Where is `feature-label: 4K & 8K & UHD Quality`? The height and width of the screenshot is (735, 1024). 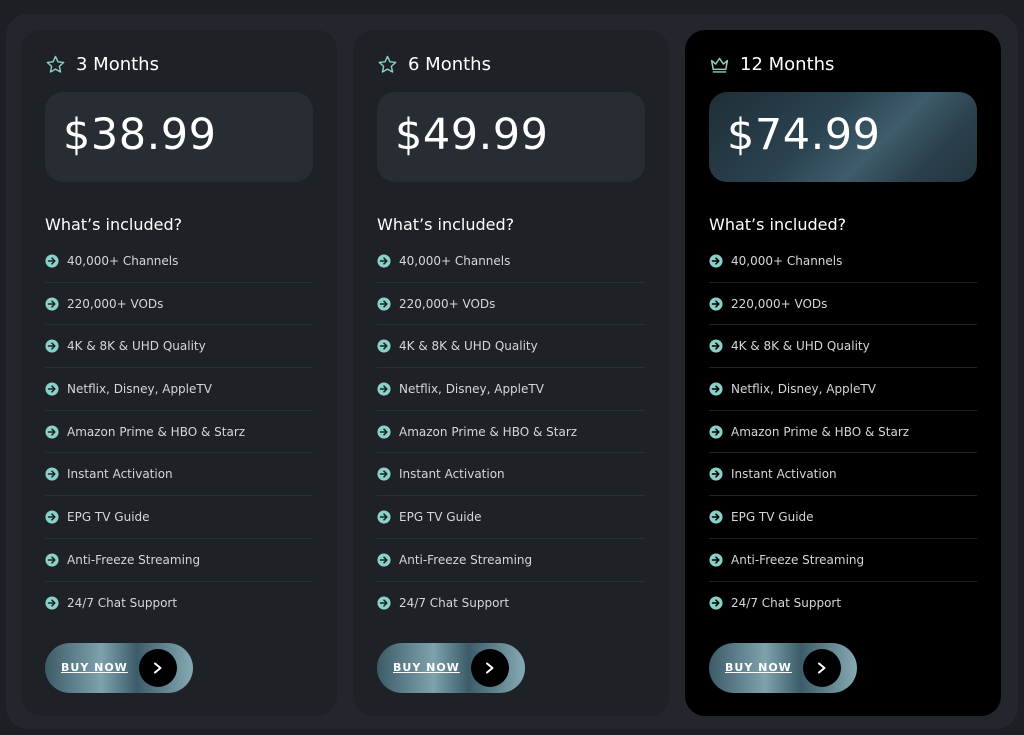
feature-label: 4K & 8K & UHD Quality is located at coordinates (800, 346).